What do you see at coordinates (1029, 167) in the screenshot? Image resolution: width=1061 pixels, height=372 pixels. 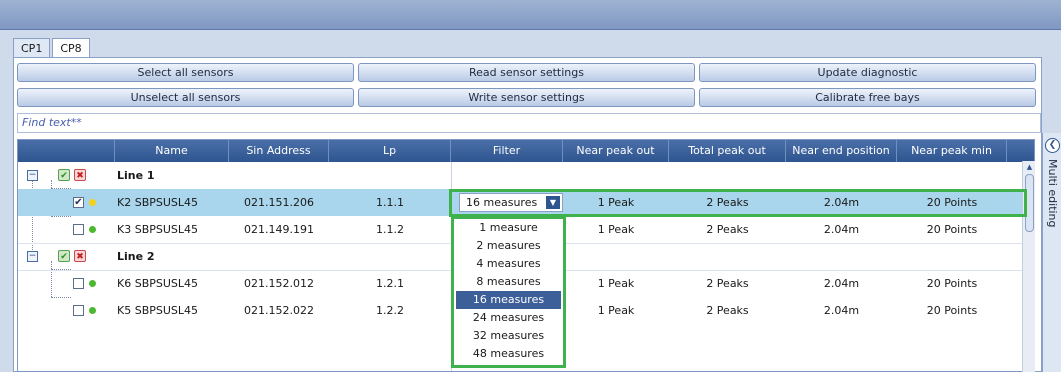 I see `scroll-up-arrow-icon: ▲` at bounding box center [1029, 167].